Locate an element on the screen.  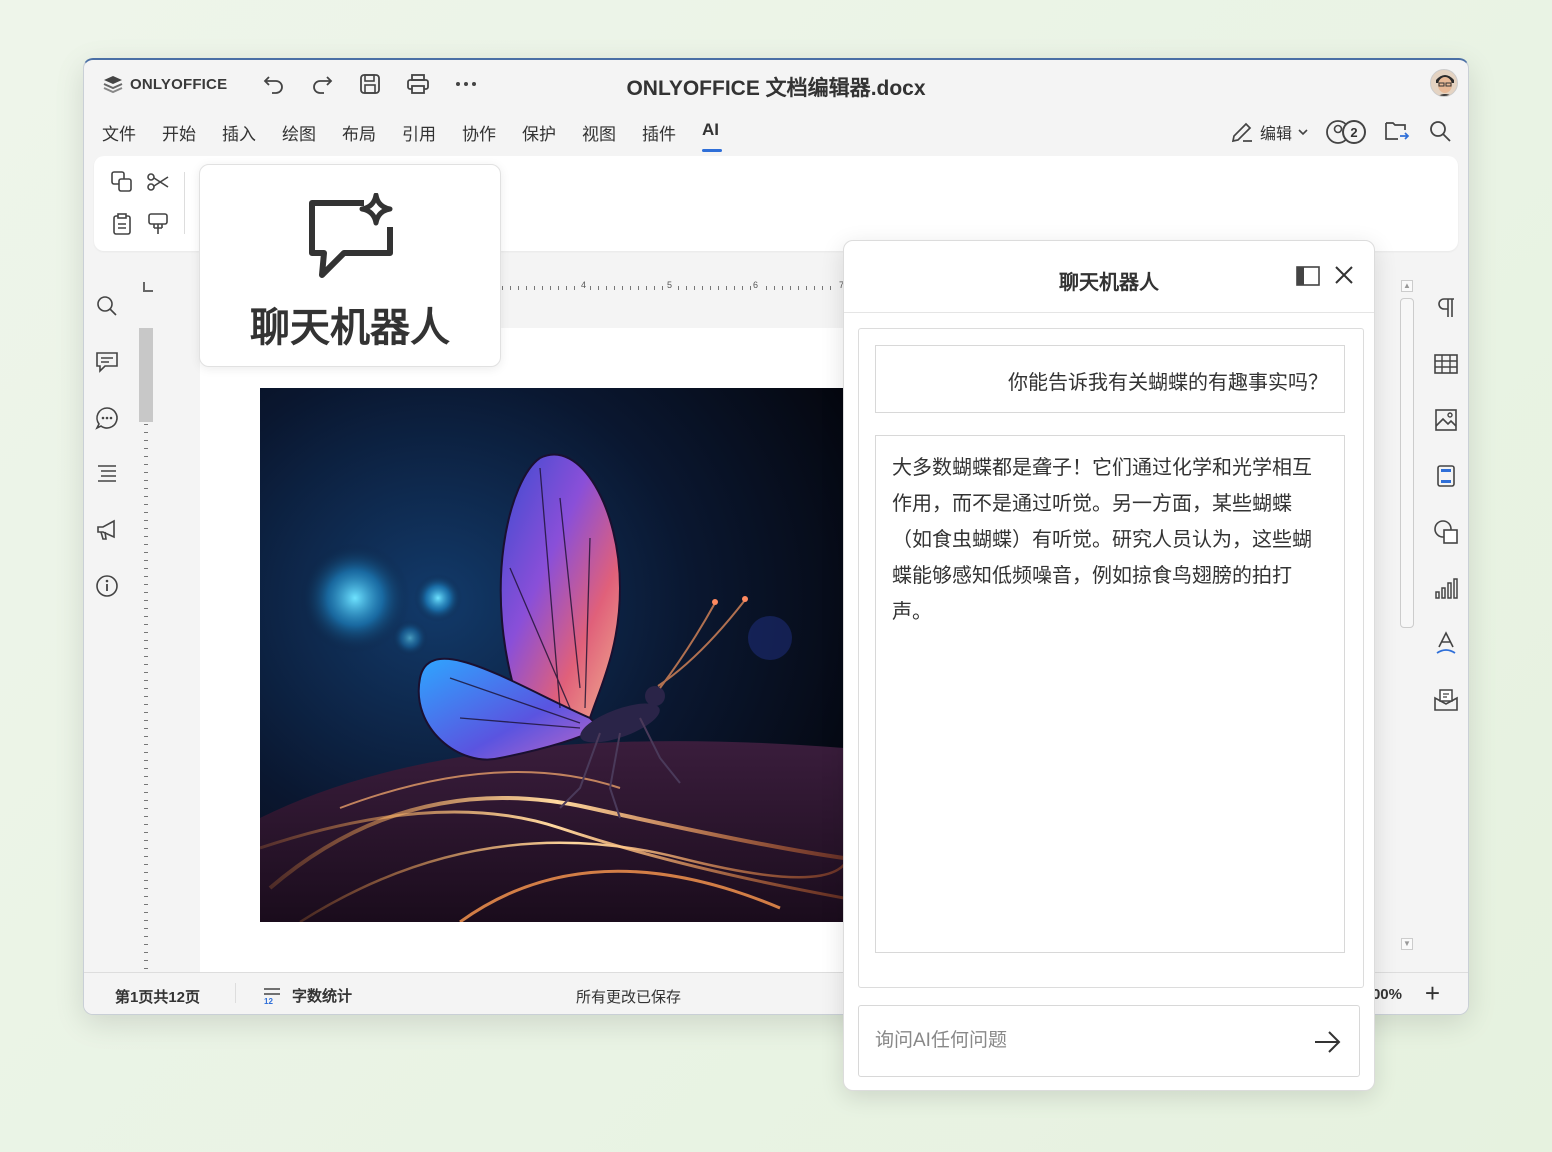
chart-icon is located at coordinates (1446, 588).